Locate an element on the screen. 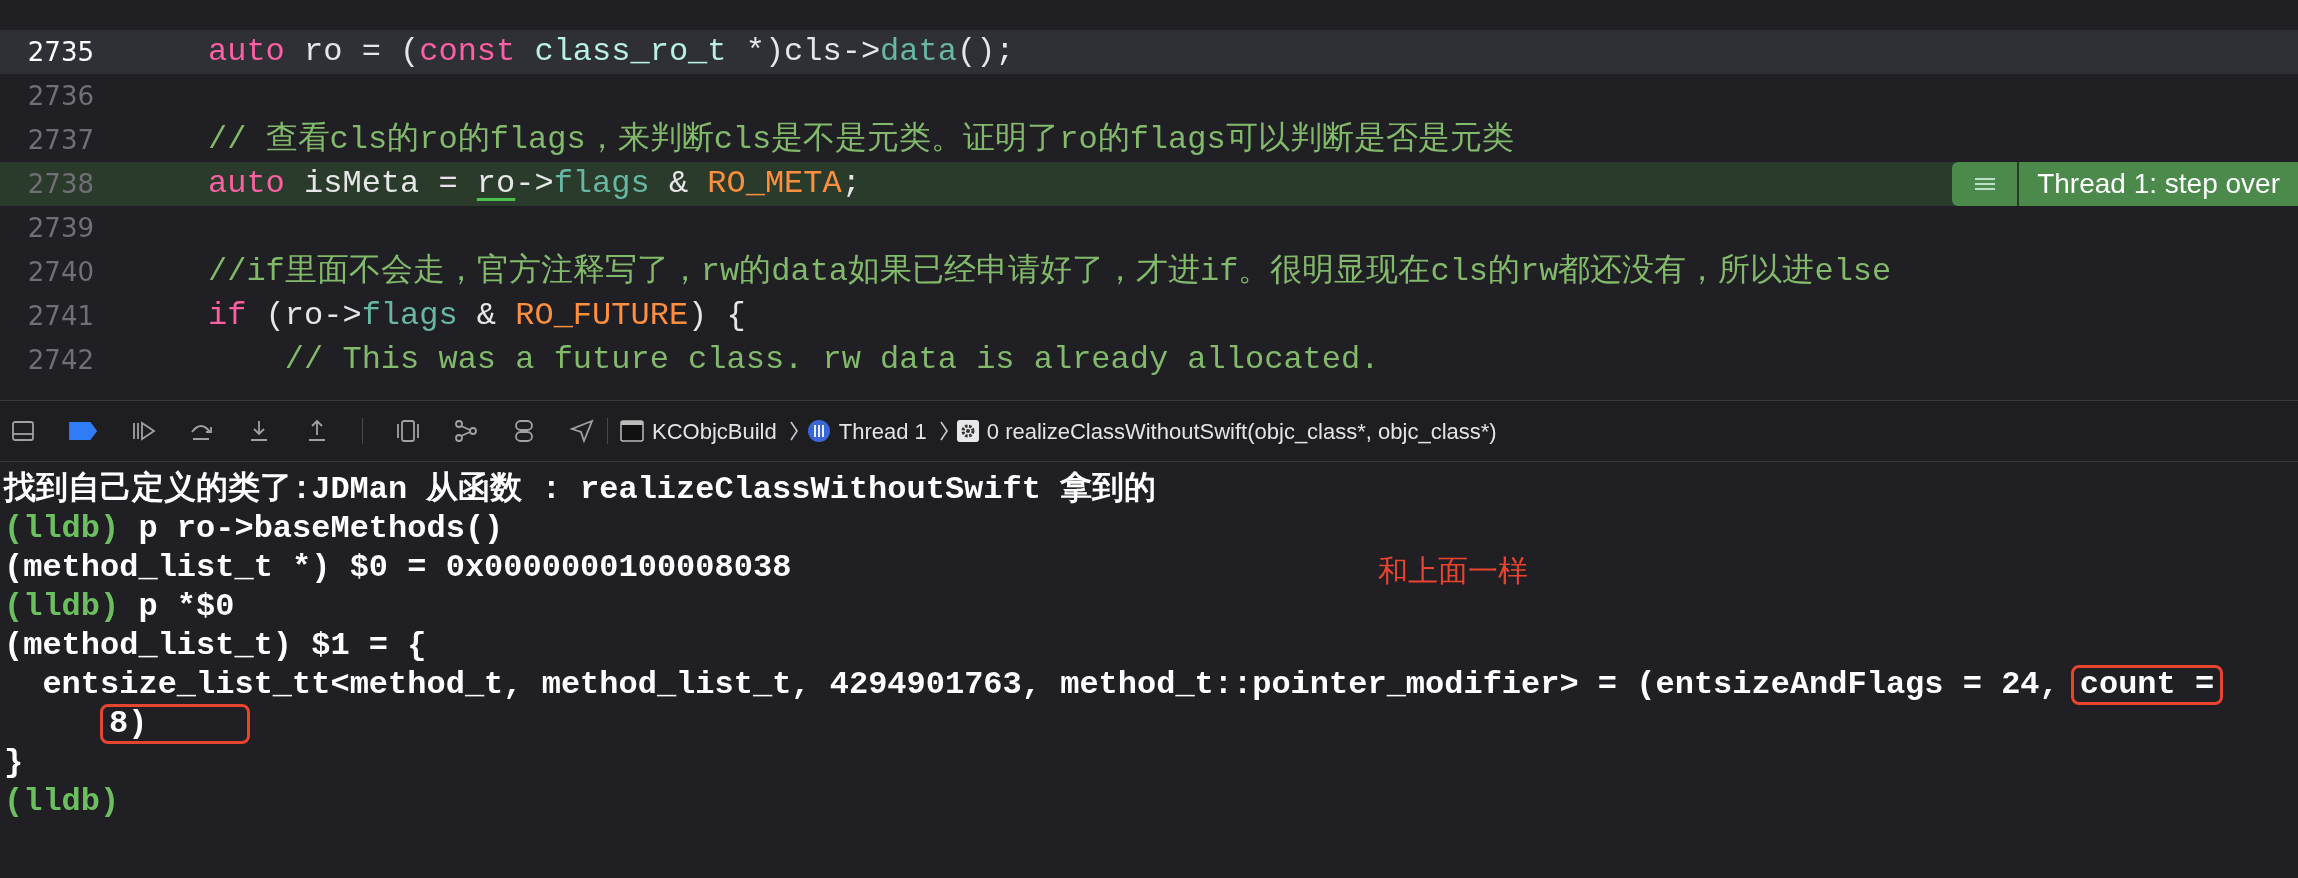 This screenshot has width=2298, height=878. memory-graph-icon is located at coordinates (466, 431).